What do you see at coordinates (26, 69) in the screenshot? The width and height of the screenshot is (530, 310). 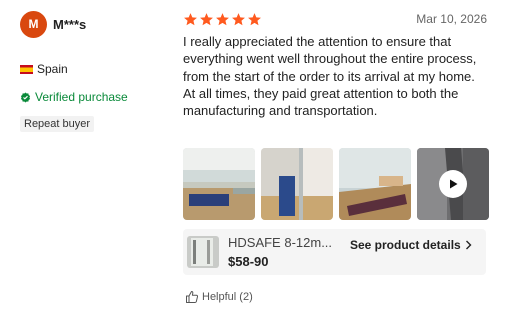 I see `spain-flag-icon` at bounding box center [26, 69].